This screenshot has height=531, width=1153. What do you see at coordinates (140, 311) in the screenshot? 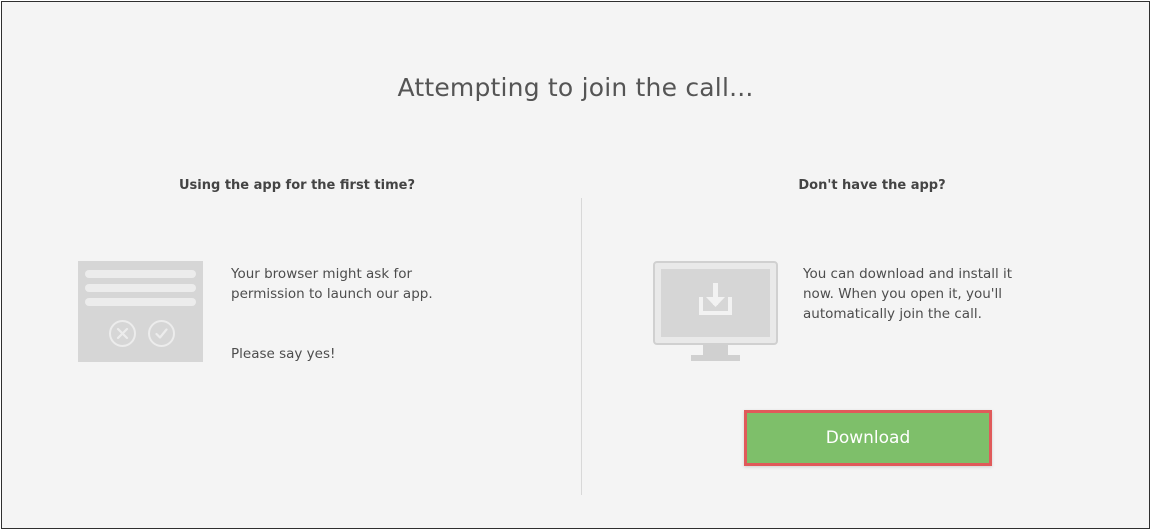
I see `permission-dialog-illustration` at bounding box center [140, 311].